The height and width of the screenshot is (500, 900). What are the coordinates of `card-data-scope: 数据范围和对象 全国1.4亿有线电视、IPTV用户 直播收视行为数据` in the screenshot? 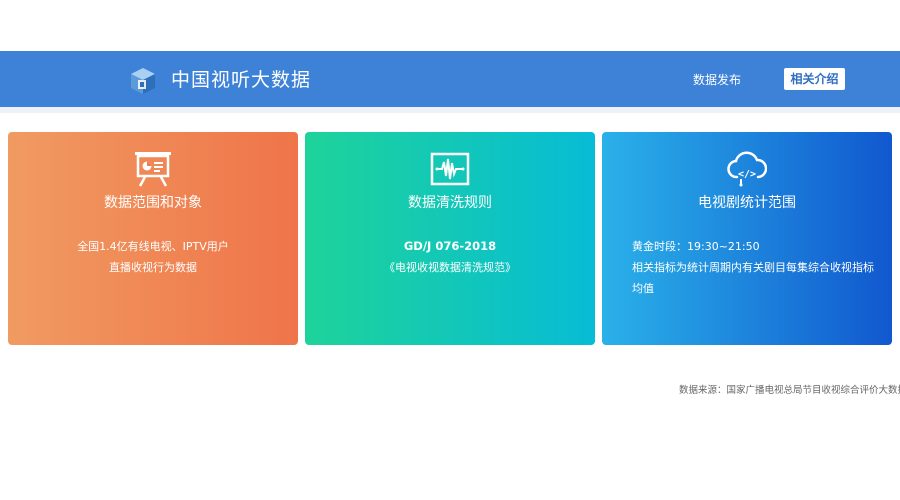 It's located at (153, 238).